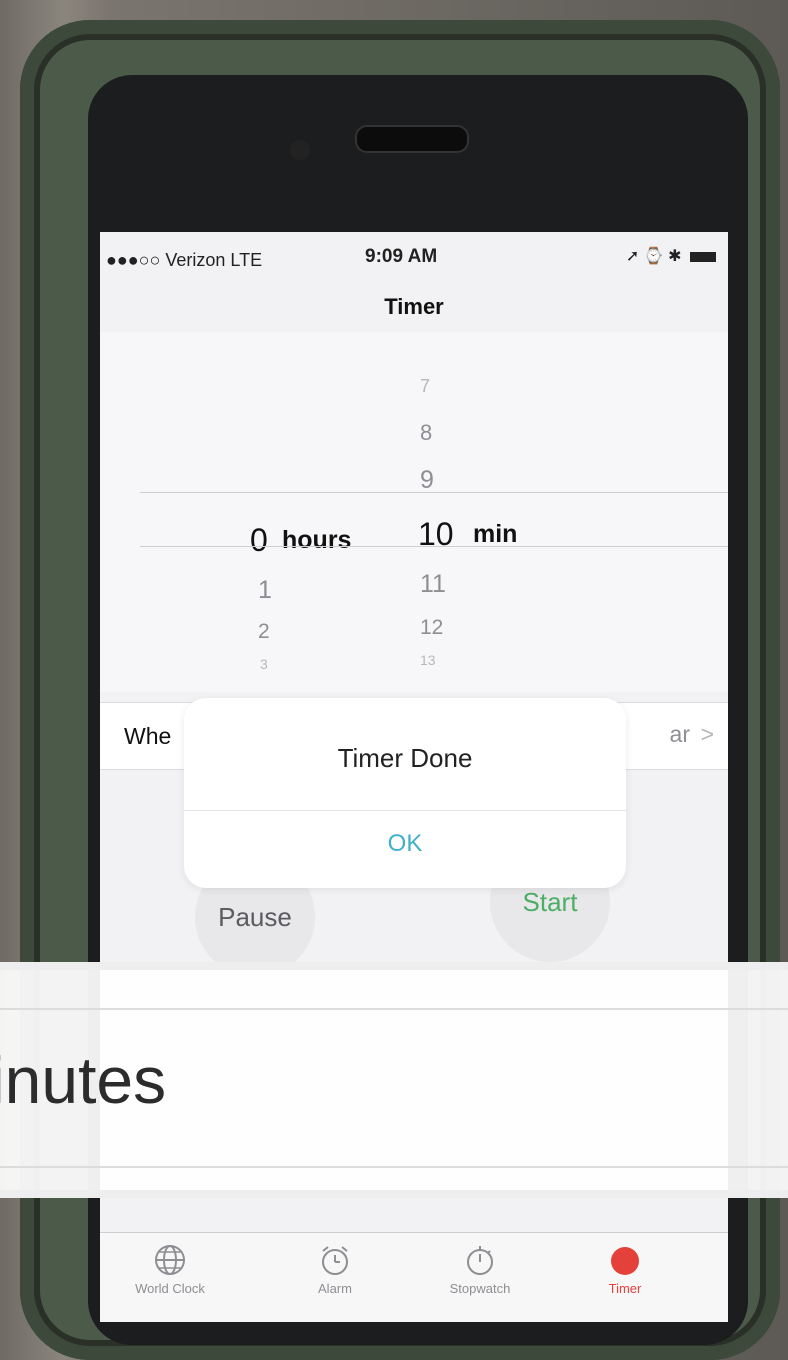  I want to click on ok-button: OK, so click(405, 844).